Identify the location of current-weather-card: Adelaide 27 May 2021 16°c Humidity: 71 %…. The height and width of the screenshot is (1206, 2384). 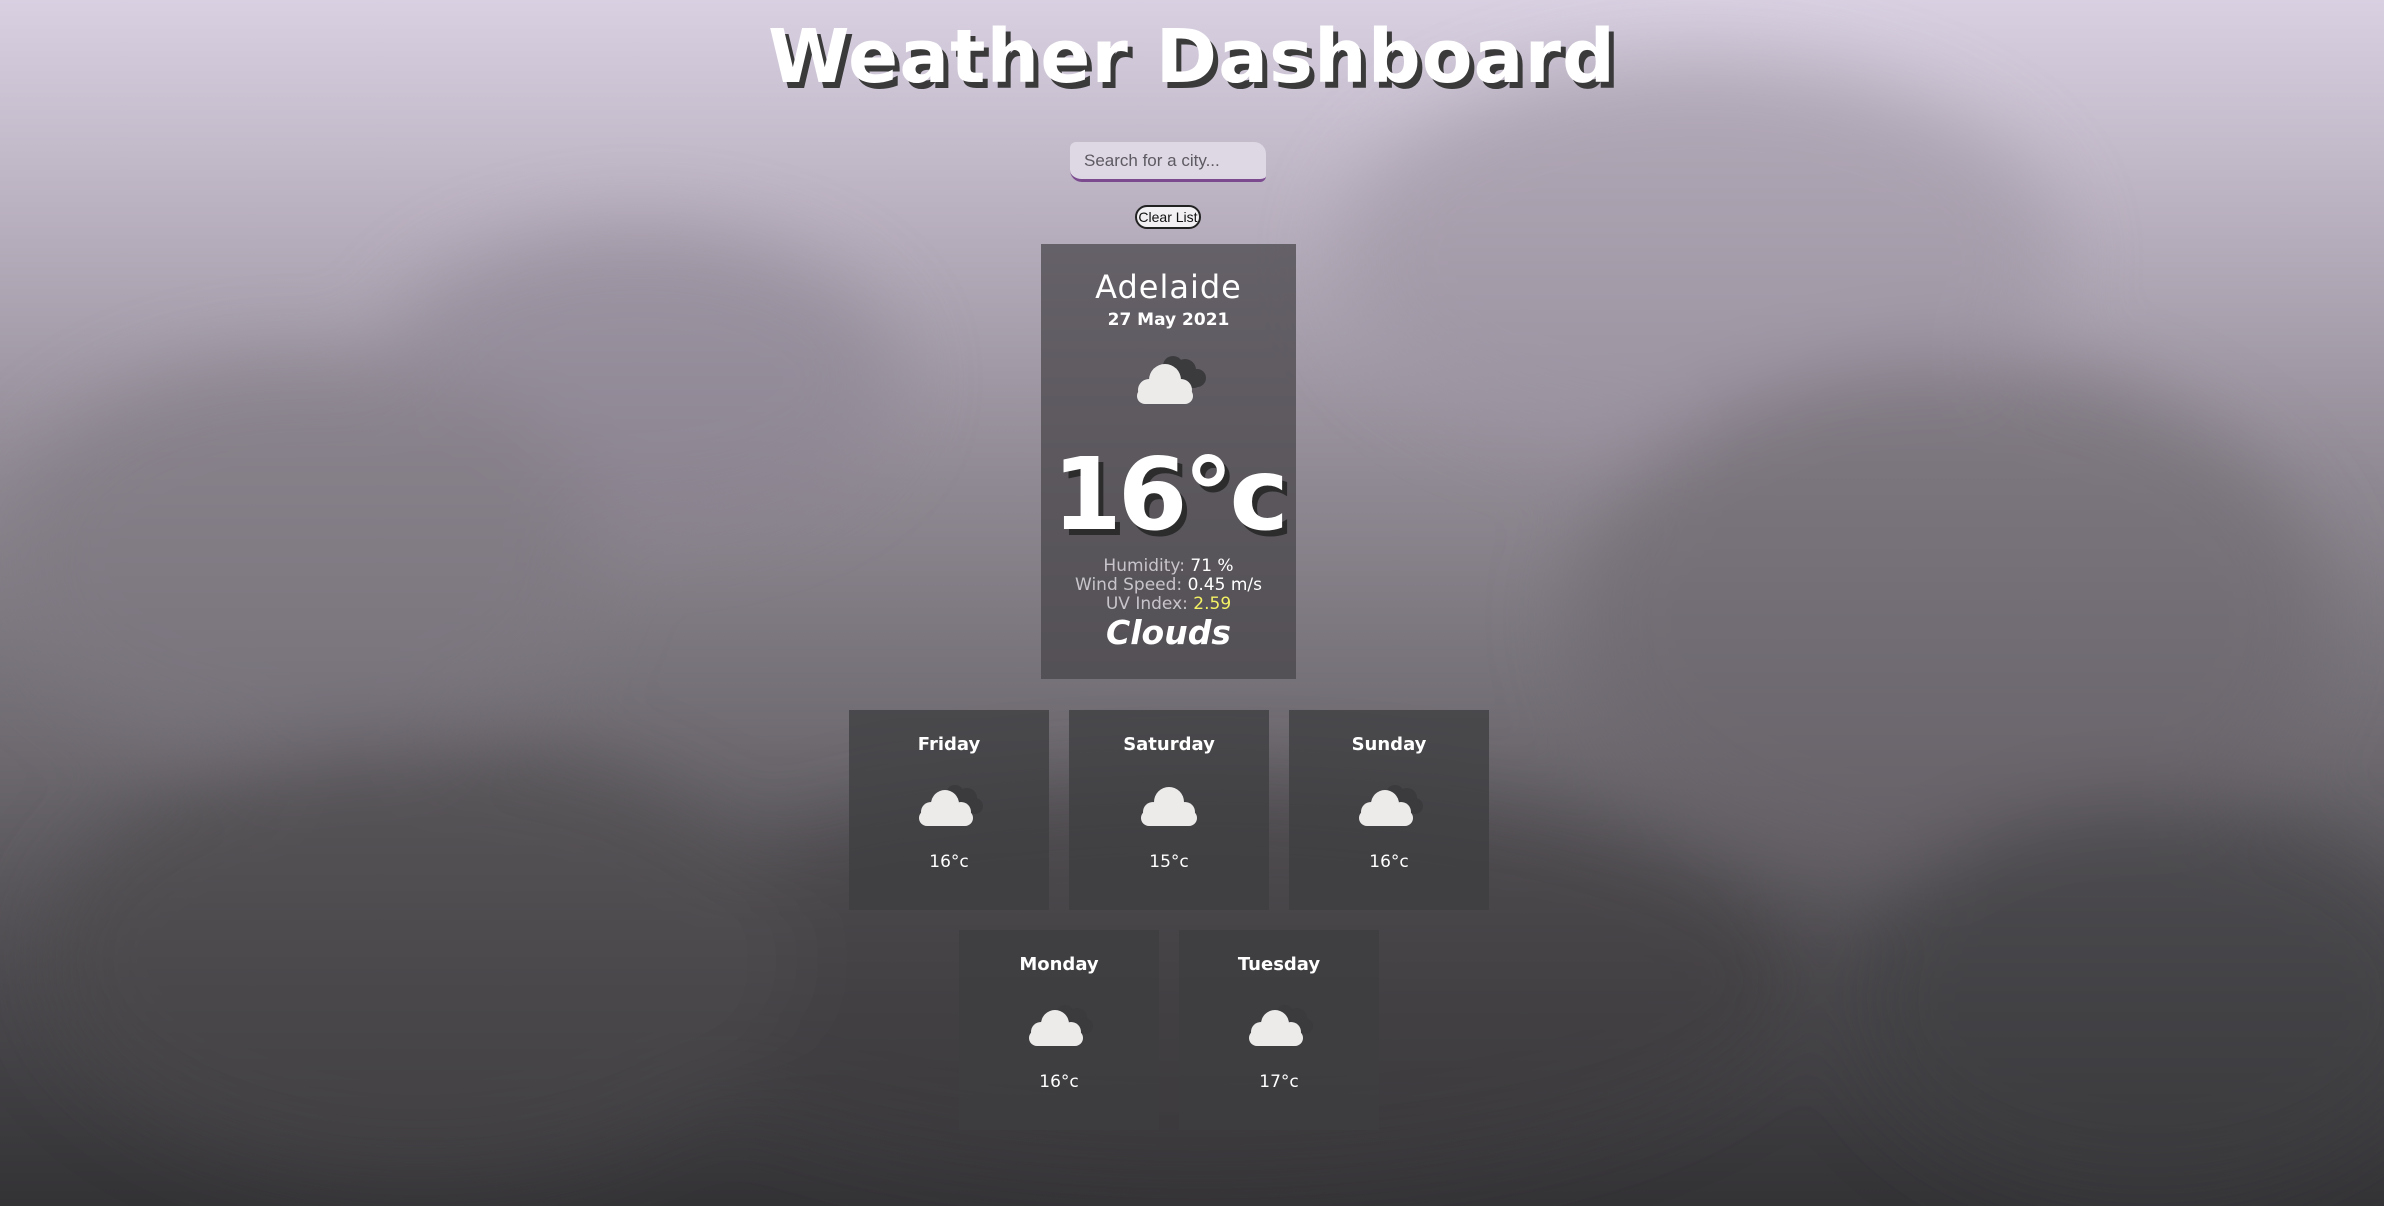
(1168, 461).